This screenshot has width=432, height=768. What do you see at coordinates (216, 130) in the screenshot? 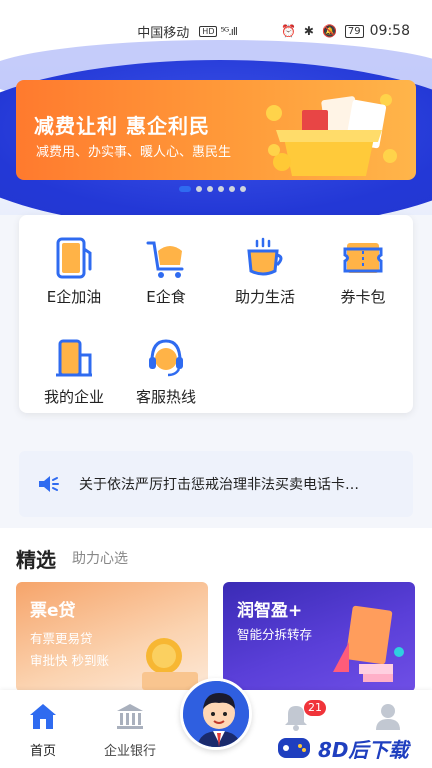
I see `promo-banner: 减费让利 惠企利民 减费用、办实事、暖人心、惠民生` at bounding box center [216, 130].